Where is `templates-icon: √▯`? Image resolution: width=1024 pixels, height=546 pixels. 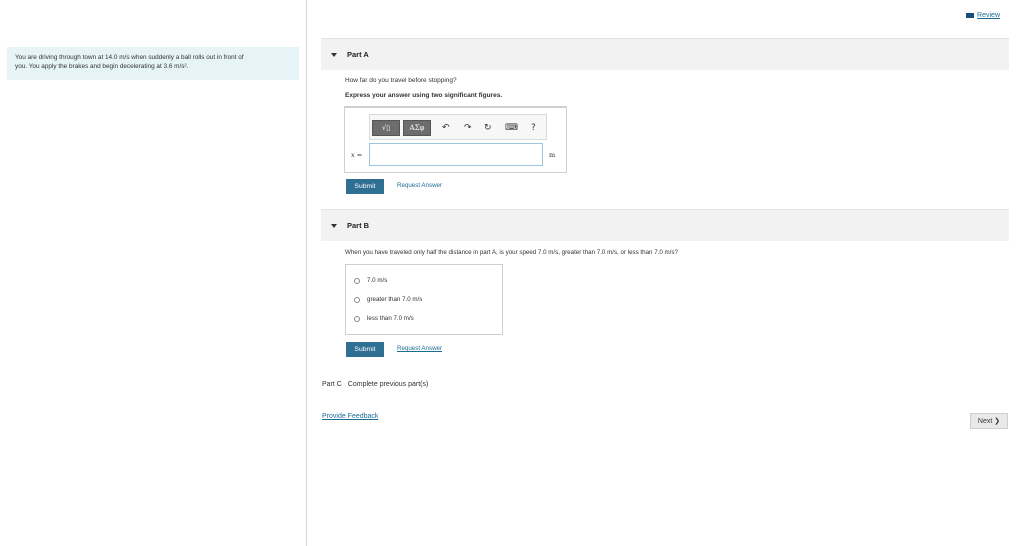 templates-icon: √▯ is located at coordinates (386, 128).